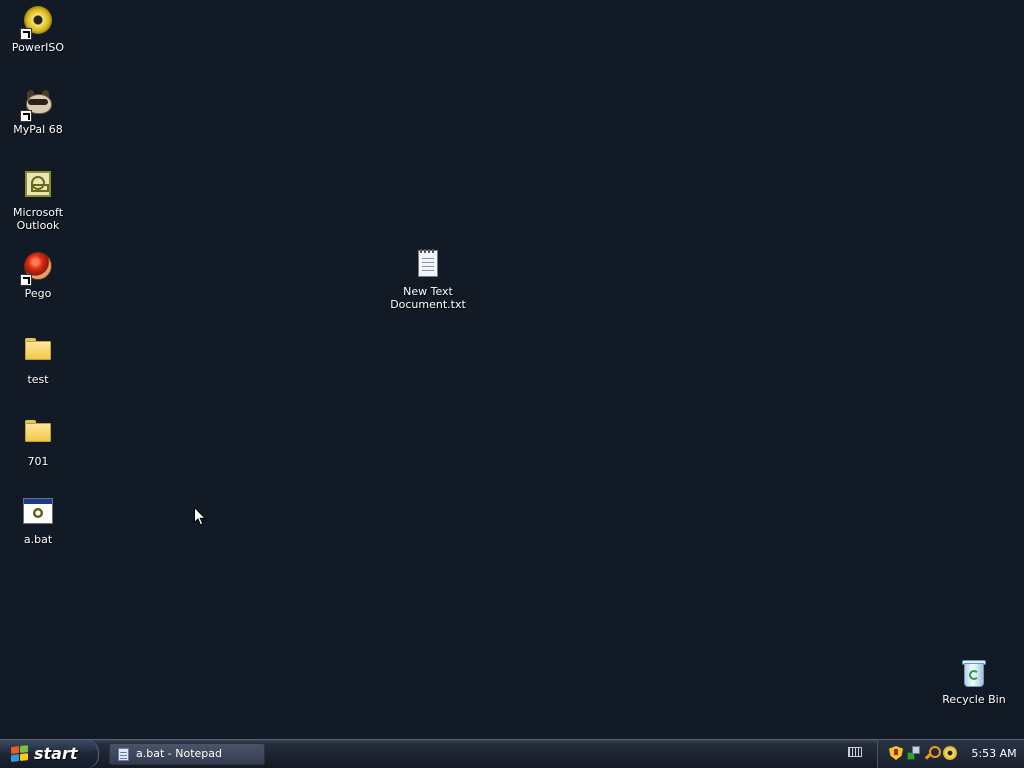  I want to click on poweriso-disc-icon, so click(37, 23).